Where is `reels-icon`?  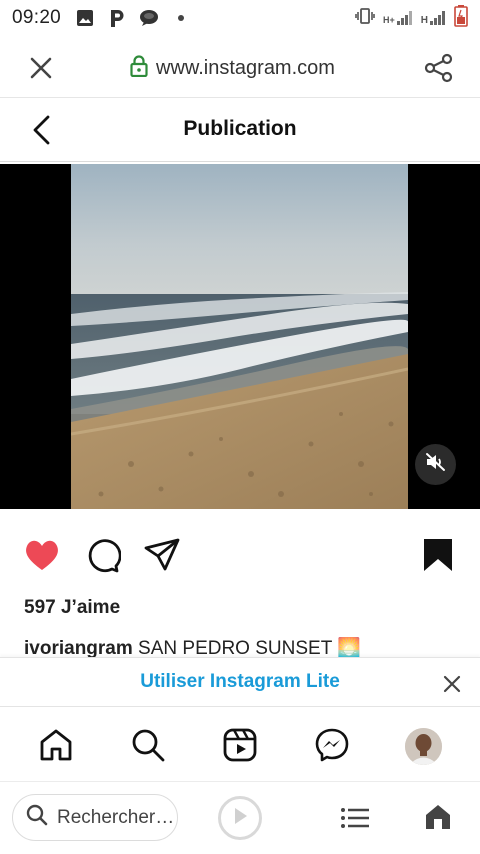
reels-icon is located at coordinates (240, 745).